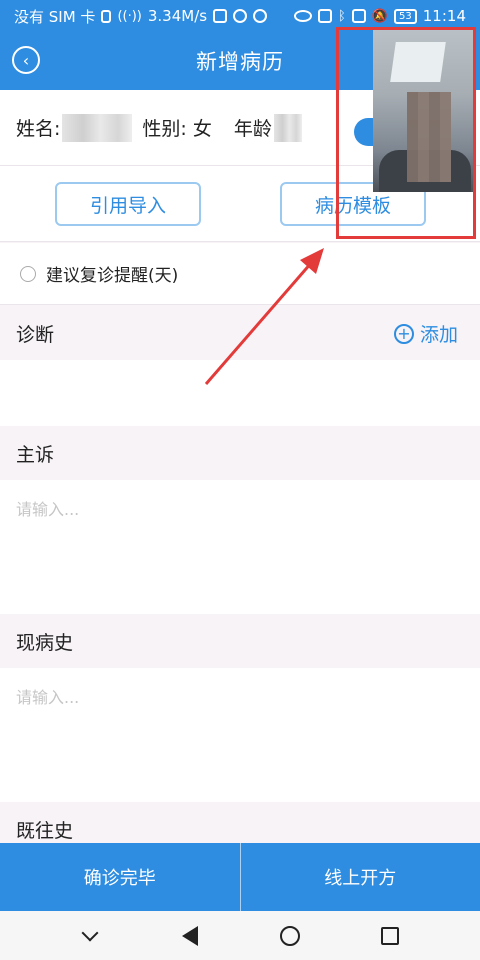 Image resolution: width=480 pixels, height=960 pixels. Describe the element at coordinates (120, 877) in the screenshot. I see `confirm-diagnosis-button: 确诊完毕` at that location.